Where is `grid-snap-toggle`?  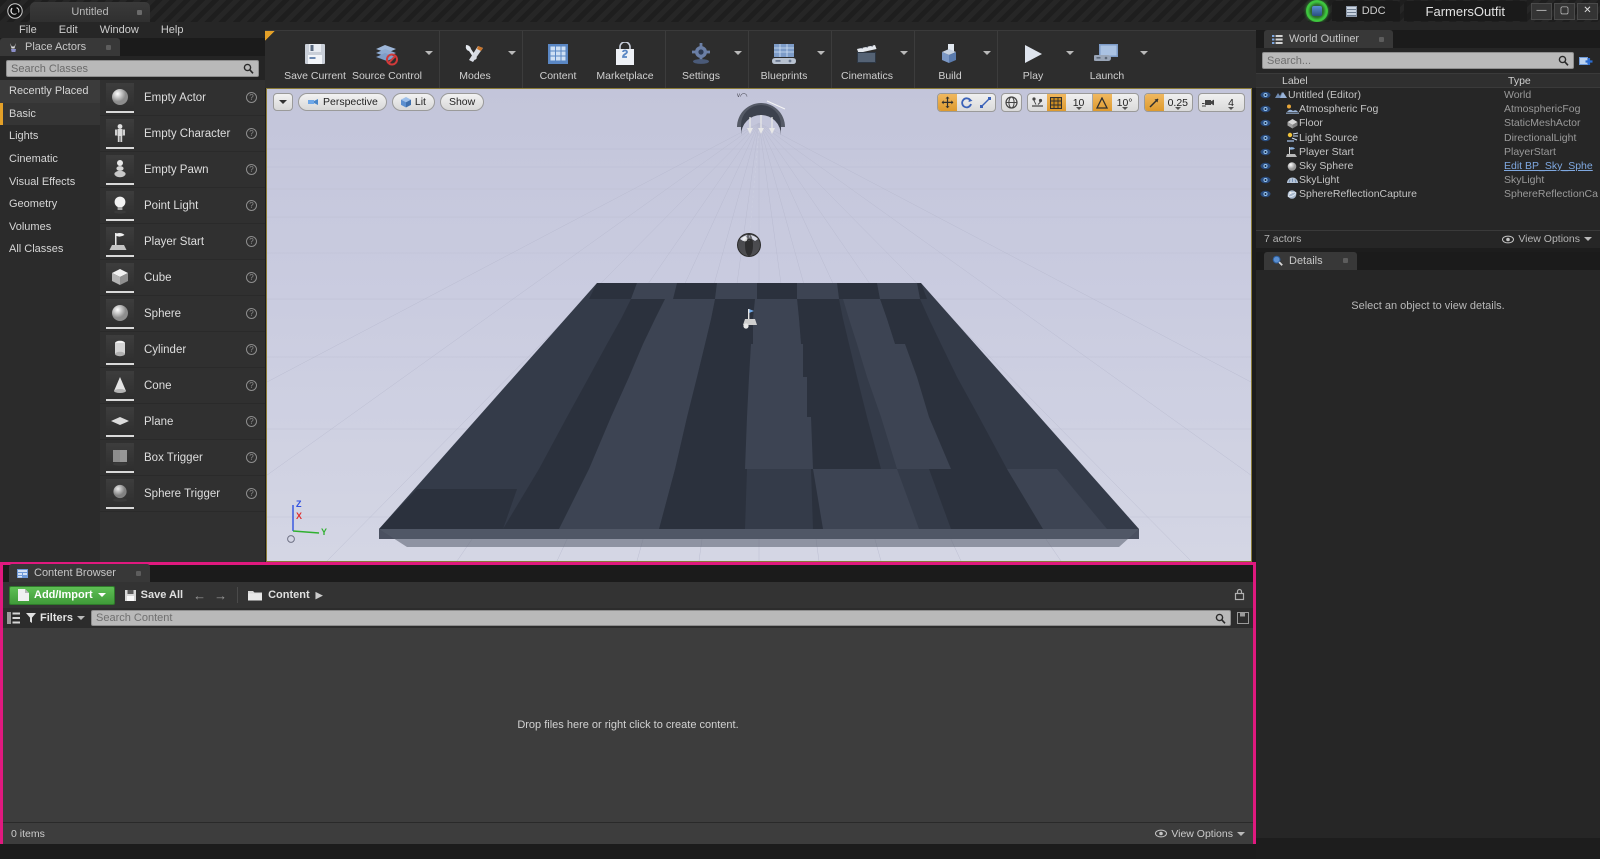
grid-snap-toggle is located at coordinates (1056, 102).